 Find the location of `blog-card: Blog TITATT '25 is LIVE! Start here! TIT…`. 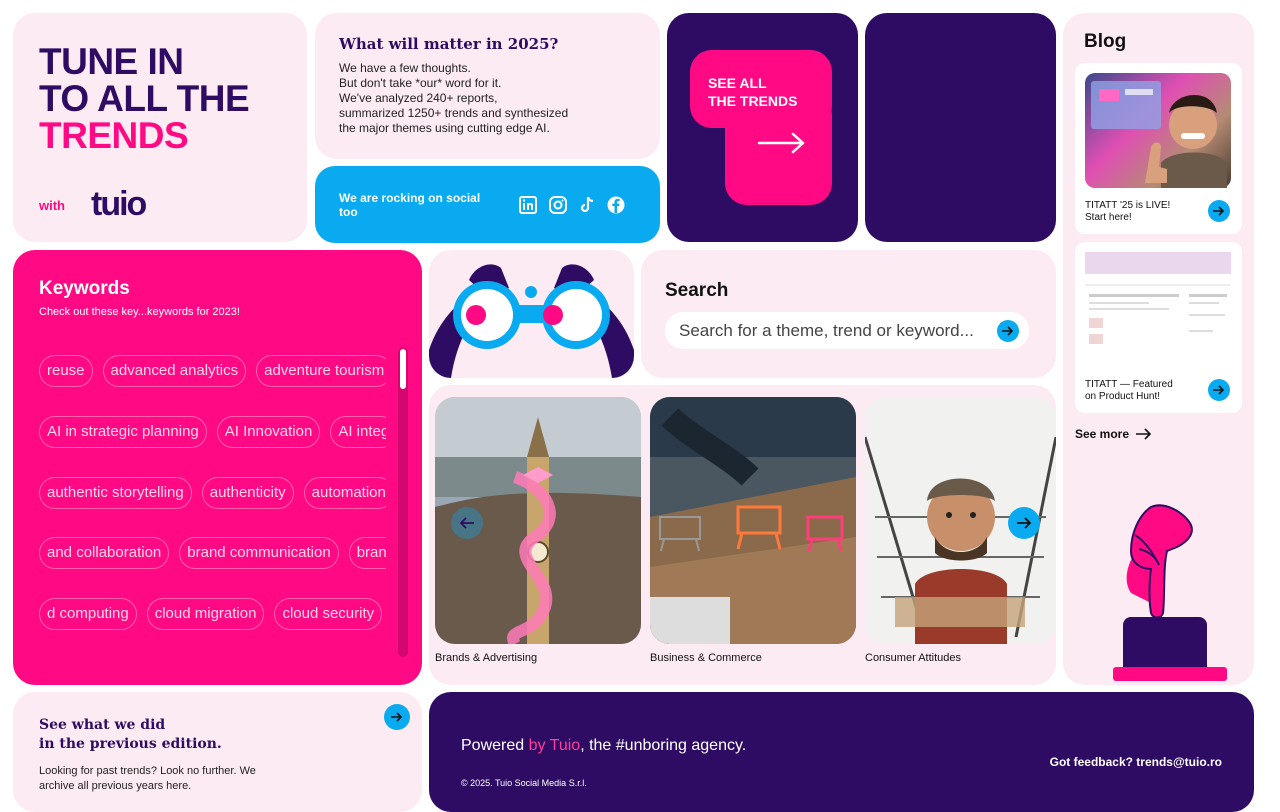

blog-card: Blog TITATT '25 is LIVE! Start here! TIT… is located at coordinates (1158, 349).